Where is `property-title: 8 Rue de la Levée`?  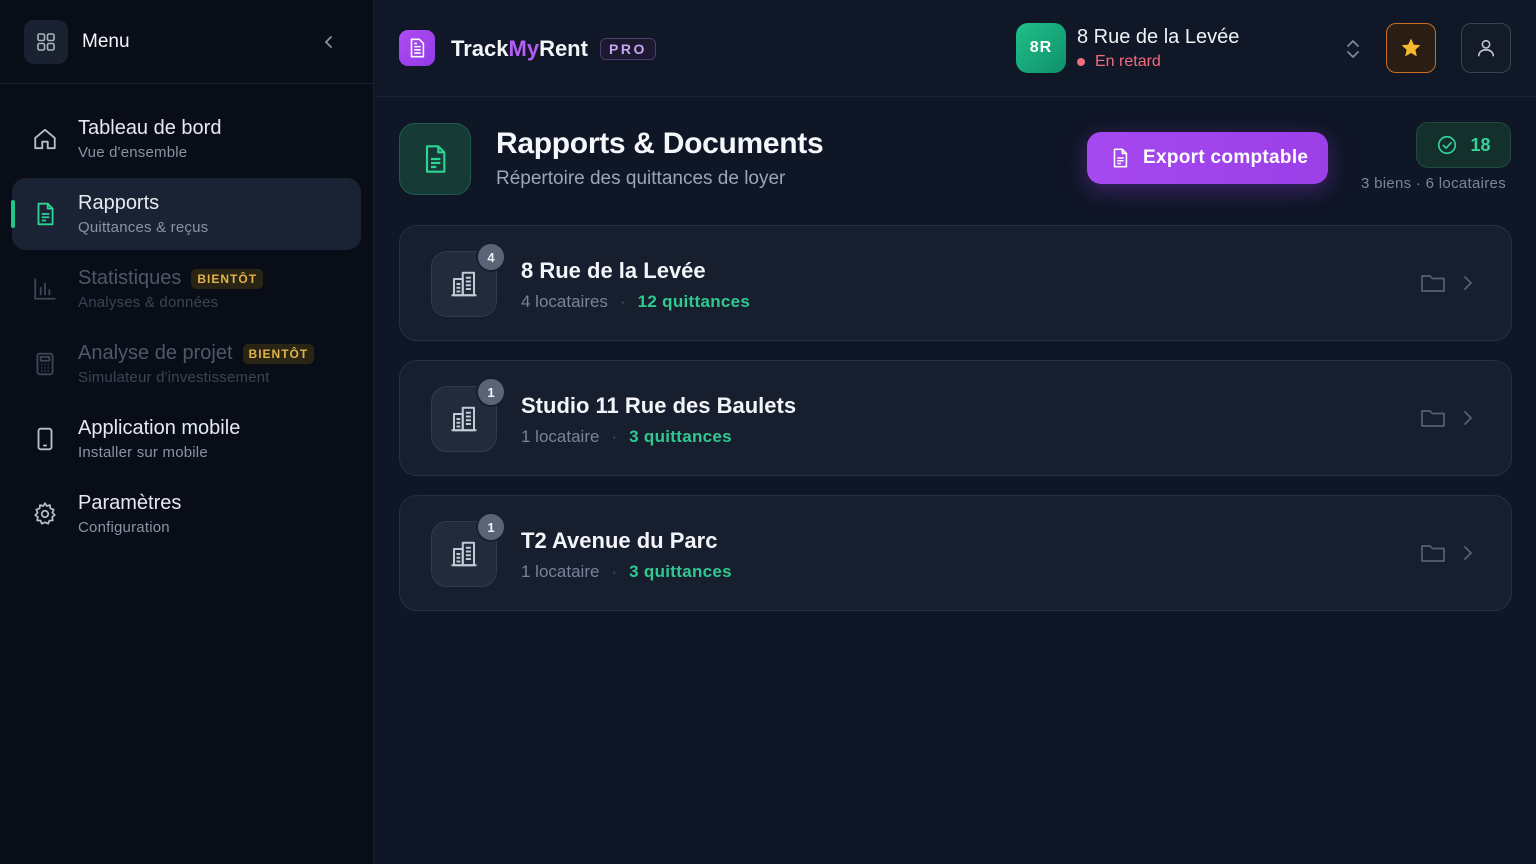
property-title: 8 Rue de la Levée is located at coordinates (613, 270).